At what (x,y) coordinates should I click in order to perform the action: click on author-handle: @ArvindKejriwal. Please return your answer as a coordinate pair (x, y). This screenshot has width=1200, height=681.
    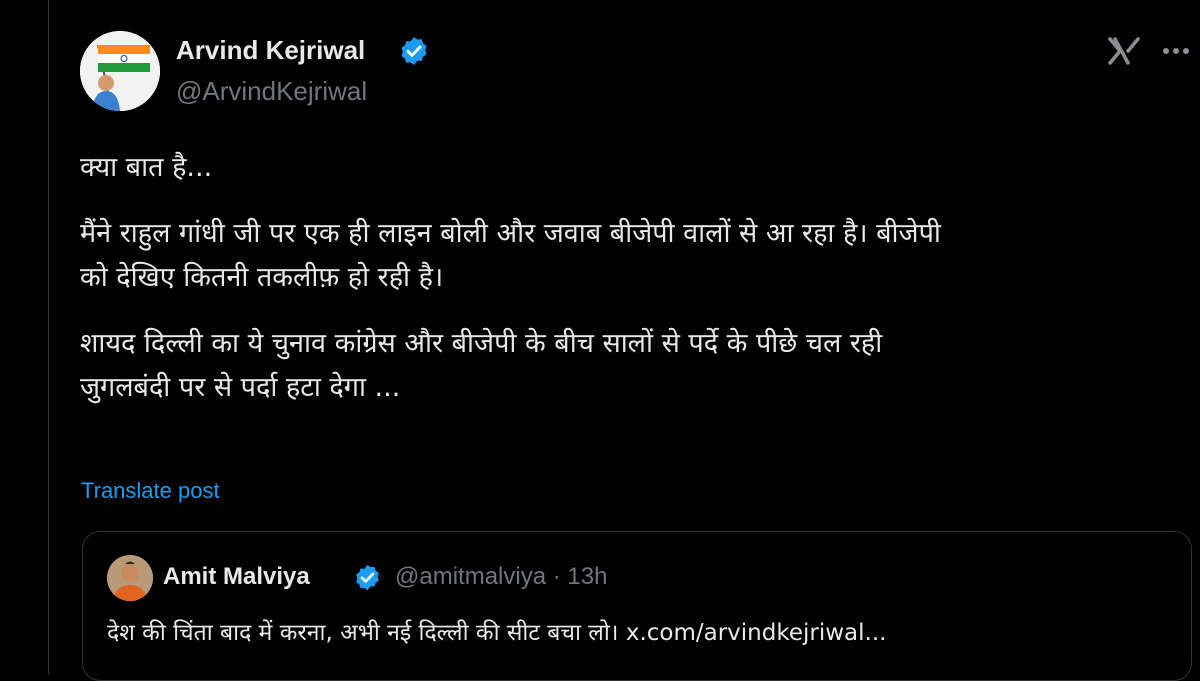
    Looking at the image, I should click on (271, 91).